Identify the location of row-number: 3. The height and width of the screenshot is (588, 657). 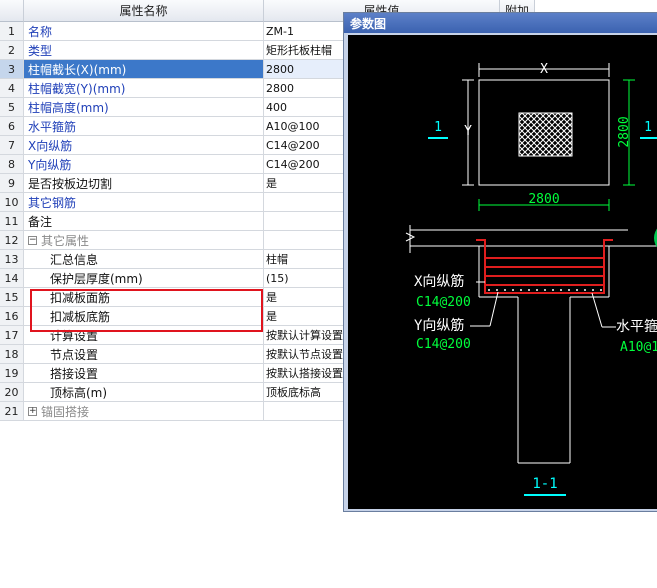
(12, 69).